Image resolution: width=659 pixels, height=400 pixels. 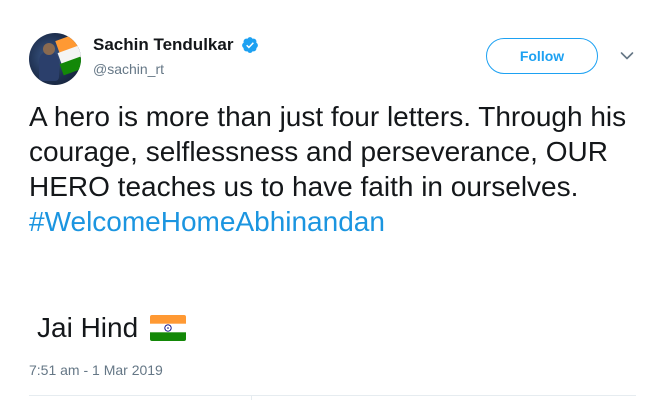 I want to click on user-handle: @sachin_rt, so click(x=176, y=69).